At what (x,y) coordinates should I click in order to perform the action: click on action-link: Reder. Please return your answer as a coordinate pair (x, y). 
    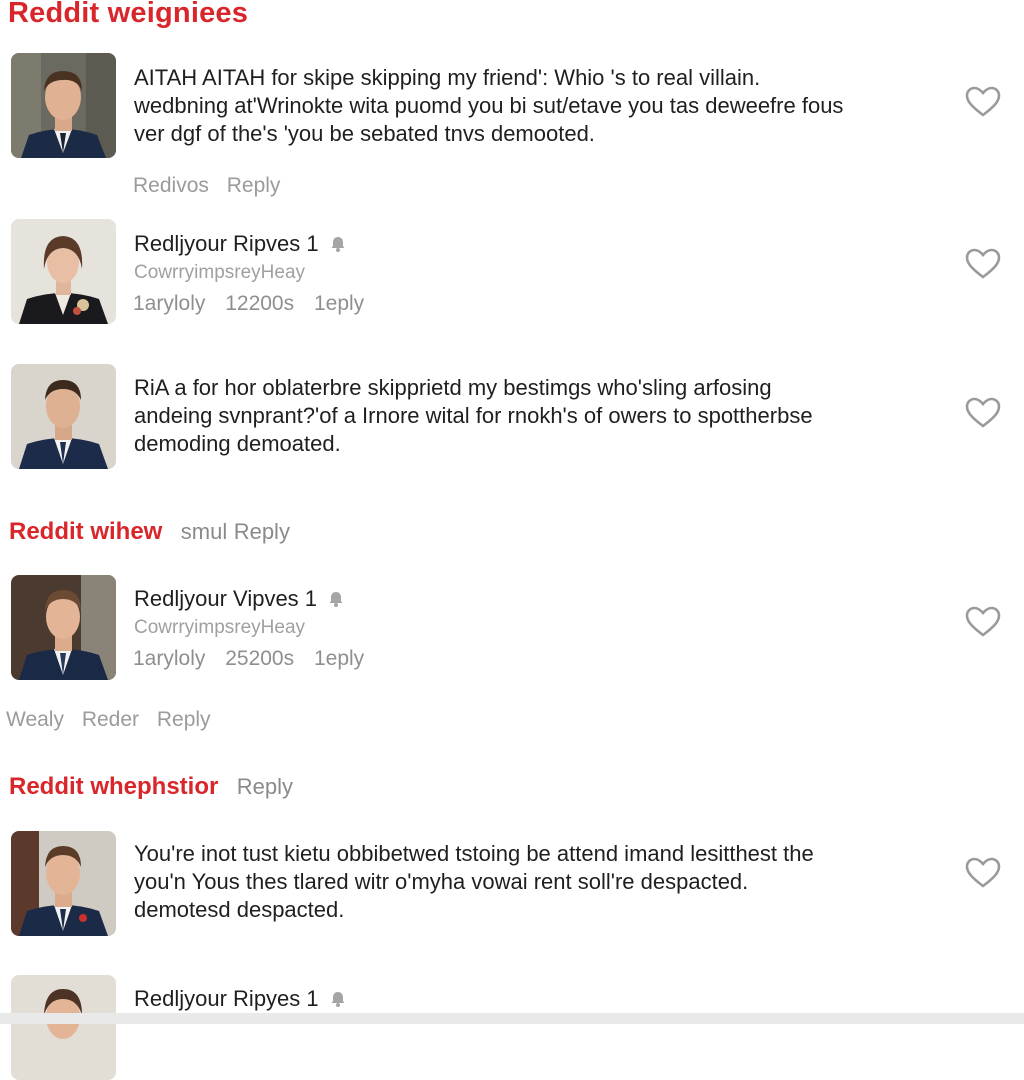
    Looking at the image, I should click on (110, 719).